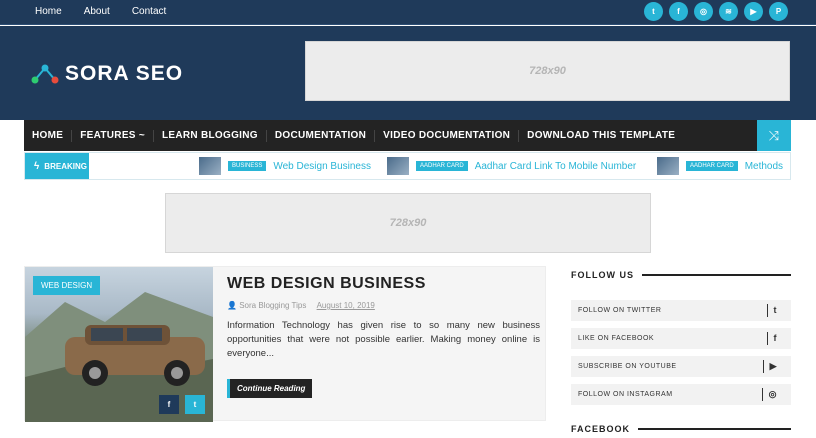 This screenshot has height=438, width=816. I want to click on post-thumbnail: WEB DESIGN f t, so click(119, 344).